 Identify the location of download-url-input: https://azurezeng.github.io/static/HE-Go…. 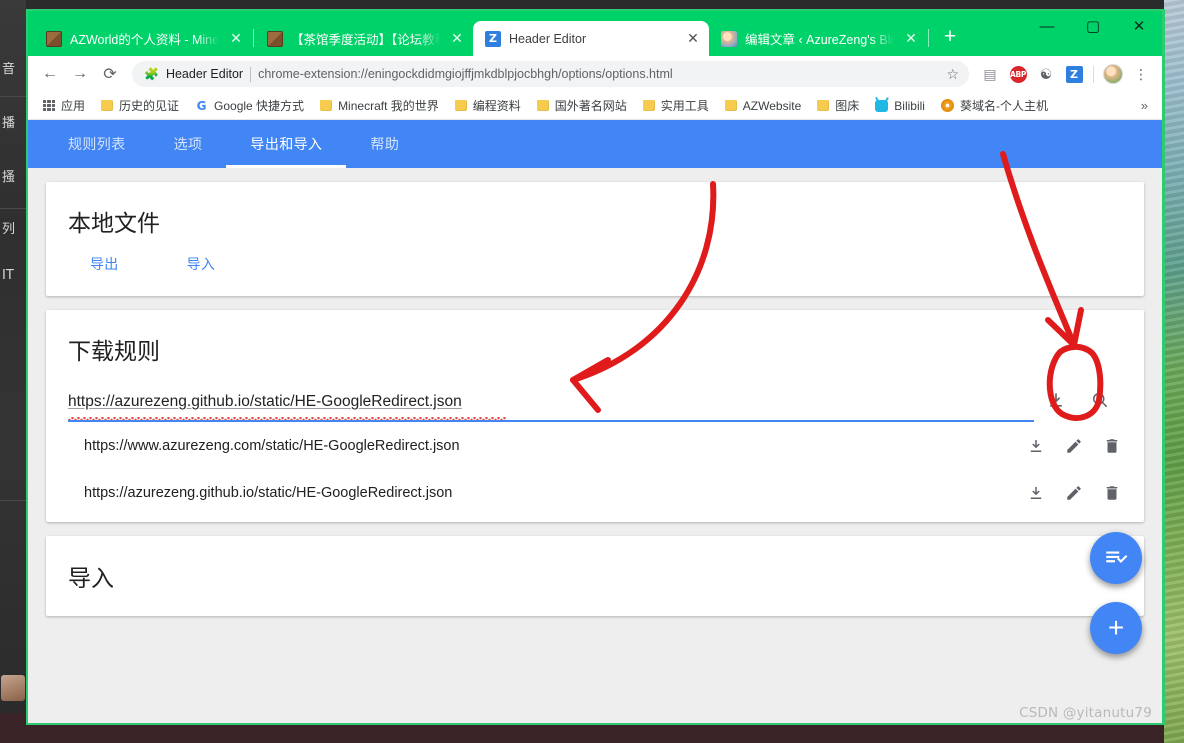
(551, 407).